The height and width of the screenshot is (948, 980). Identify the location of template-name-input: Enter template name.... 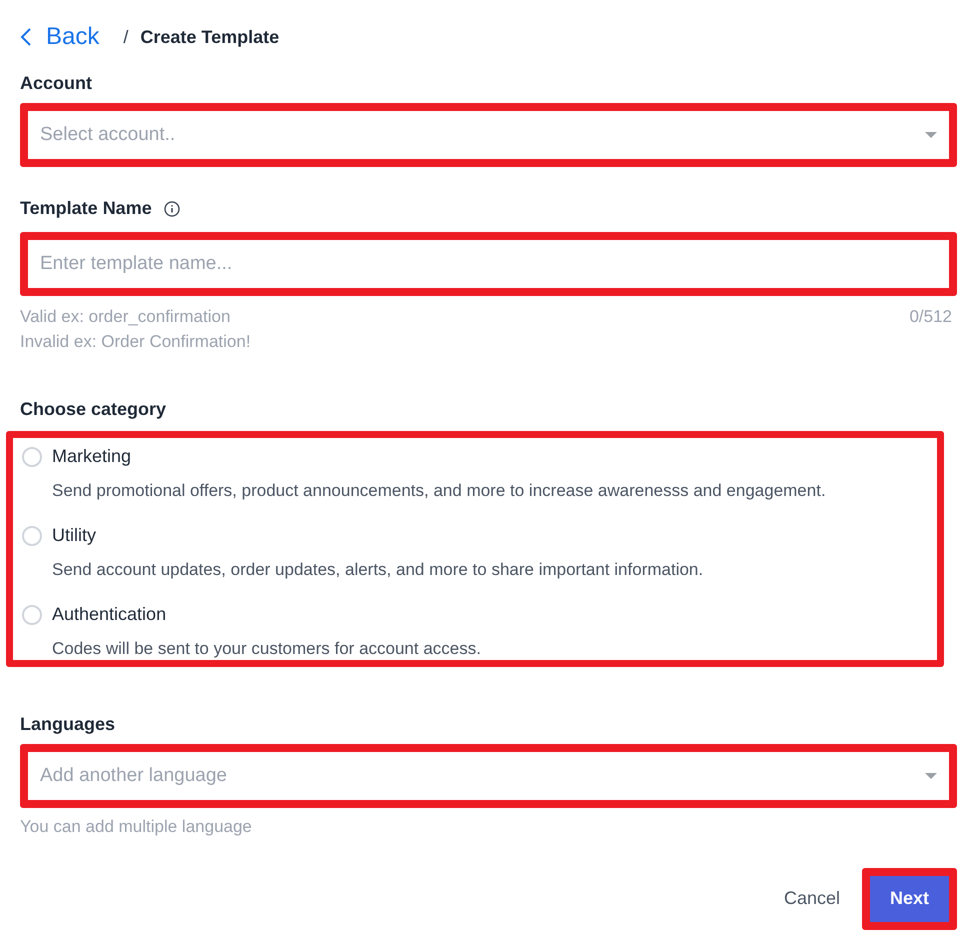
(488, 264).